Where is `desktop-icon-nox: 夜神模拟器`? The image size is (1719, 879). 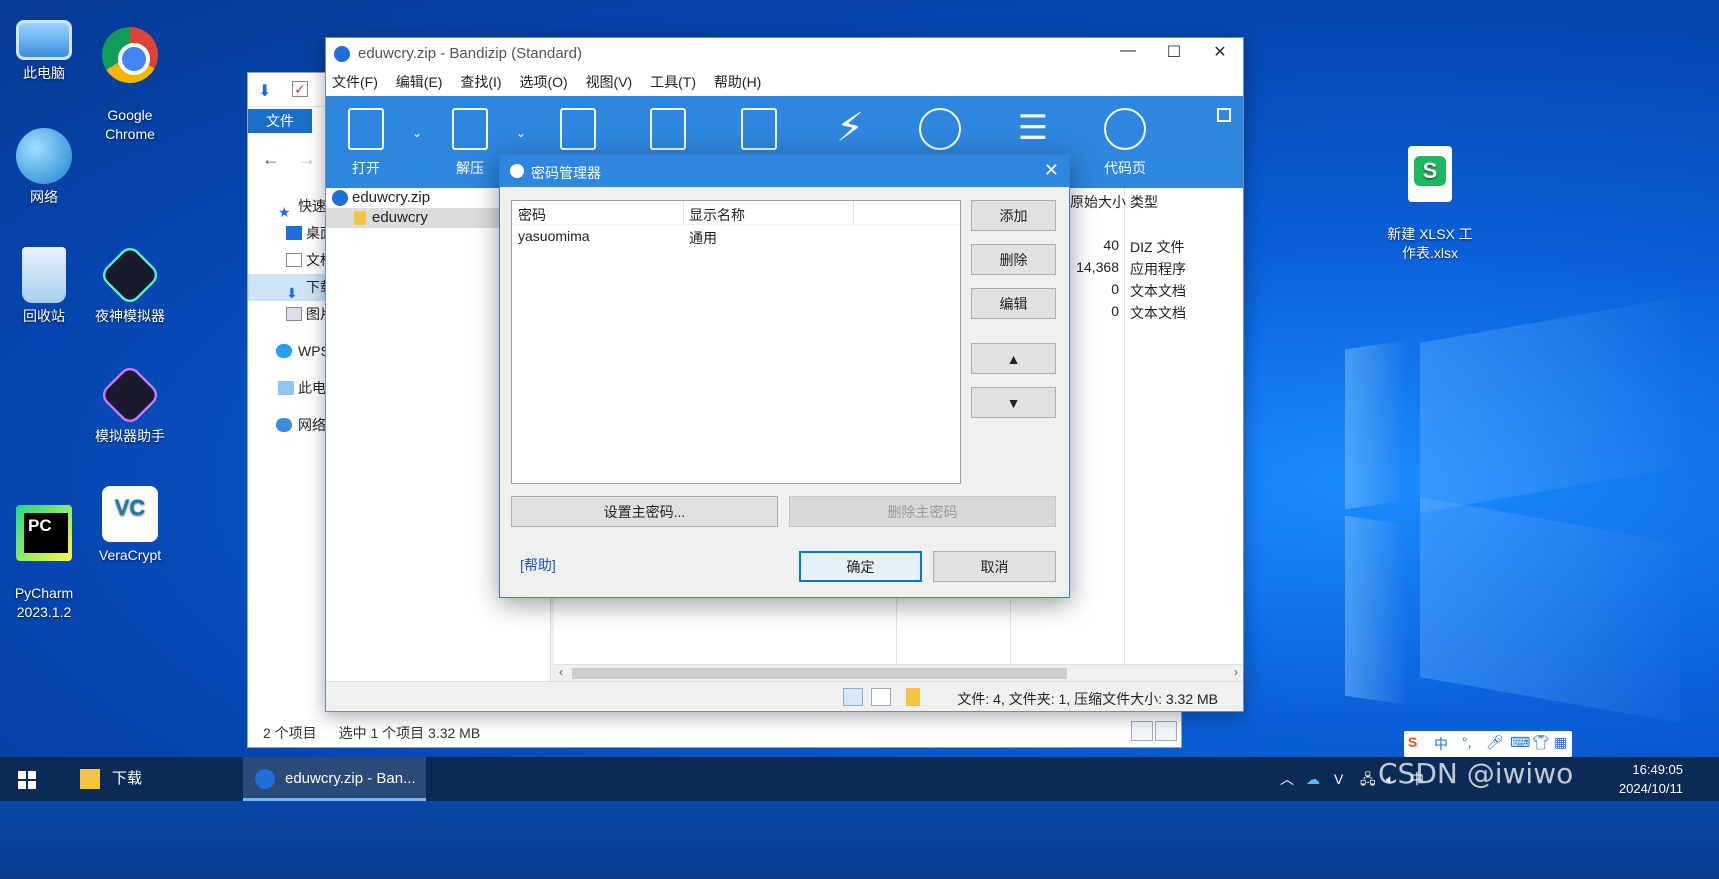
desktop-icon-nox: 夜神模拟器 is located at coordinates (130, 284).